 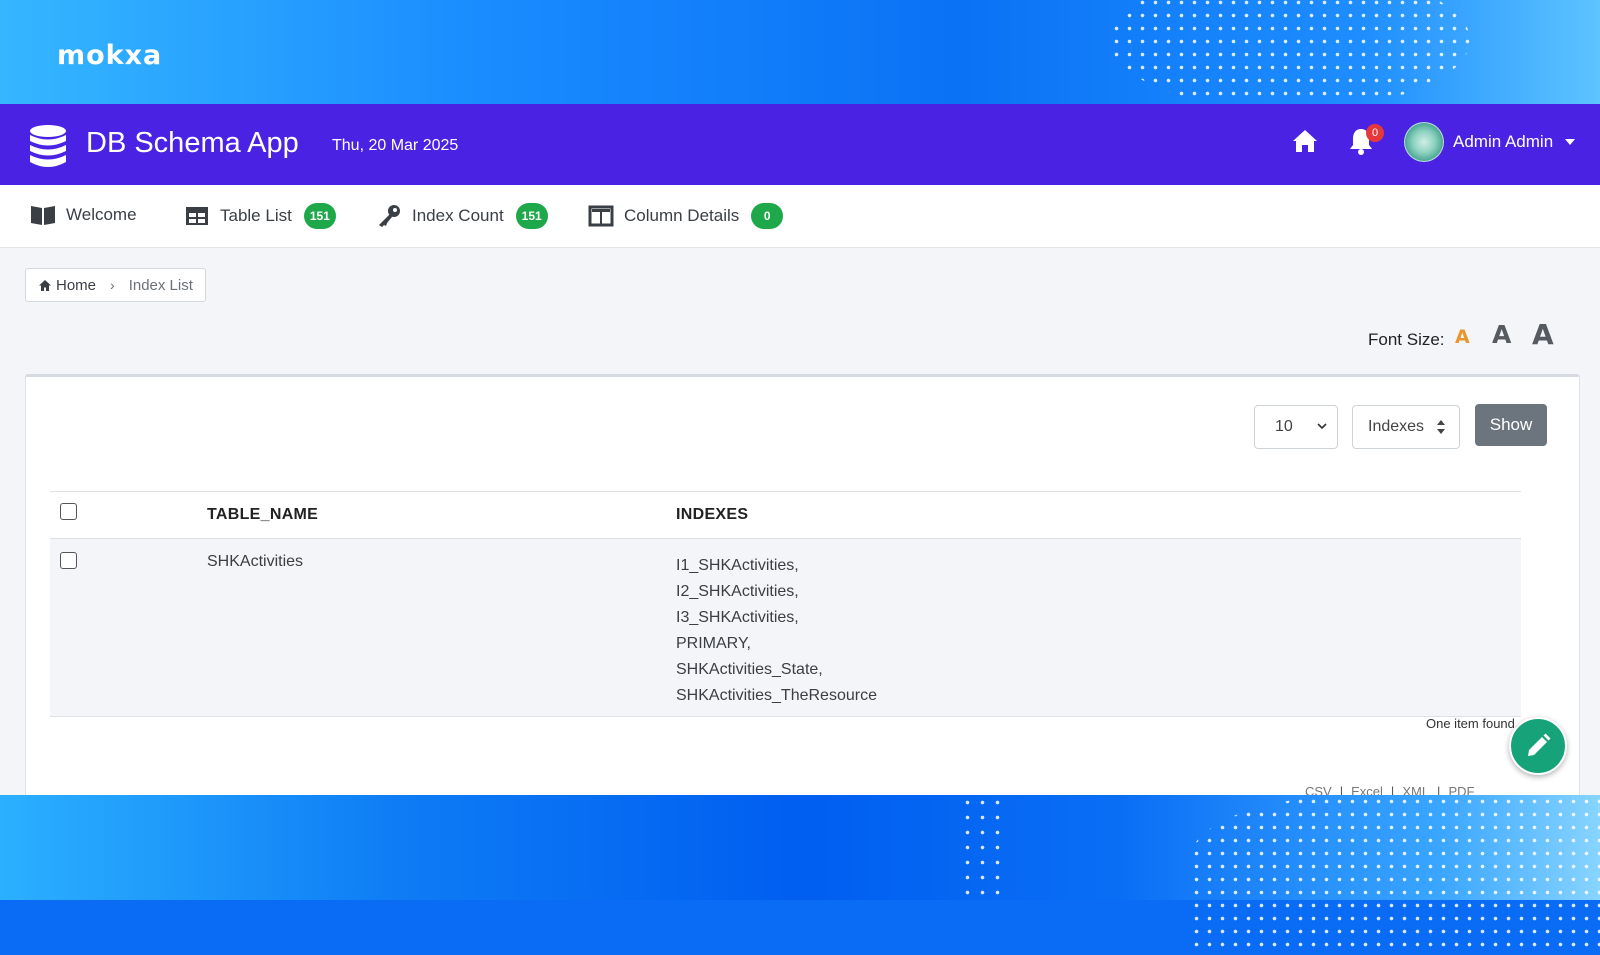 I want to click on nav-label: Table List, so click(x=256, y=215).